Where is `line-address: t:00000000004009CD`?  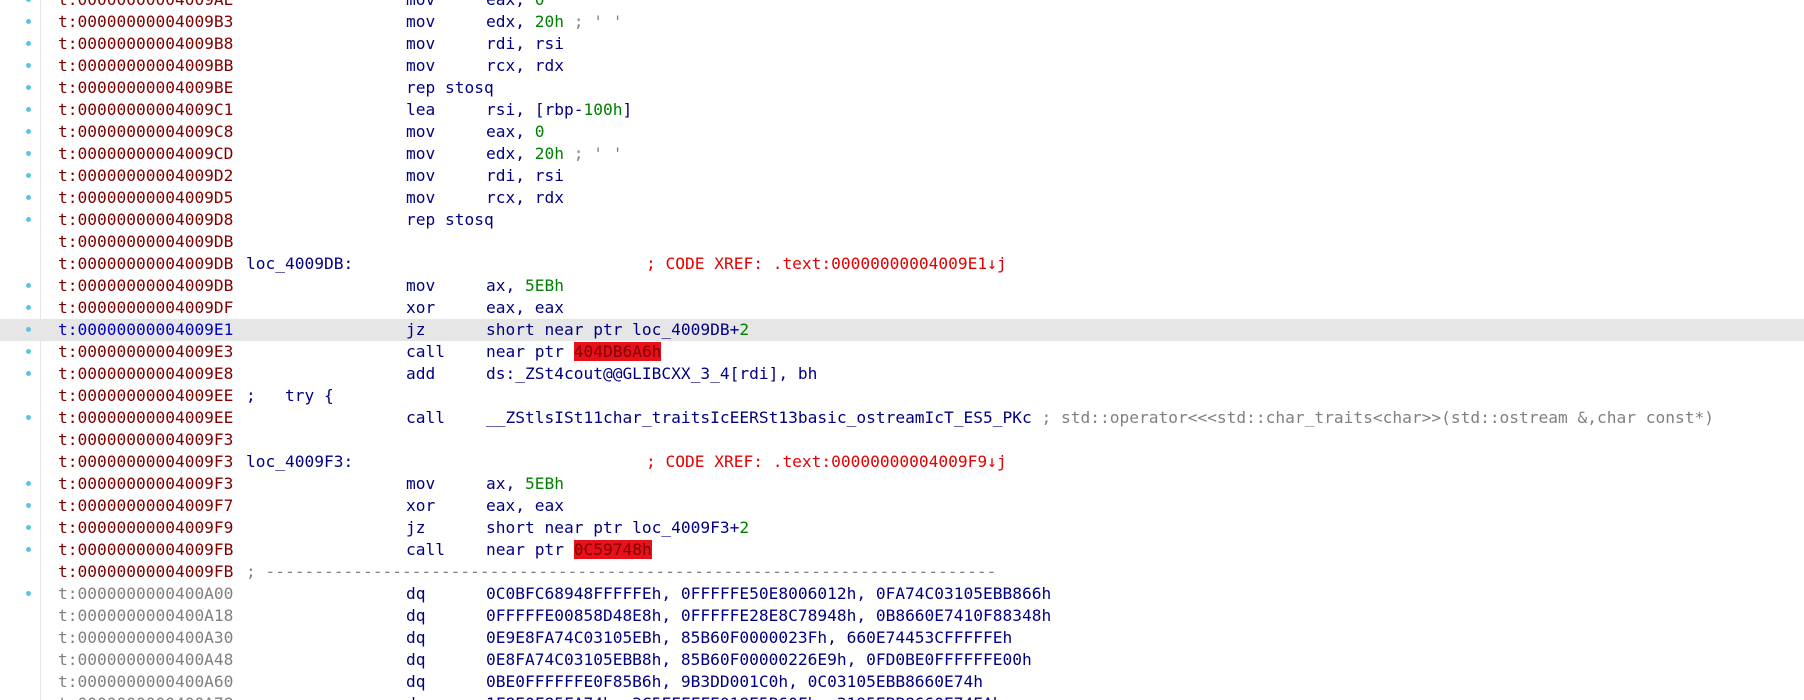
line-address: t:00000000004009CD is located at coordinates (145, 154).